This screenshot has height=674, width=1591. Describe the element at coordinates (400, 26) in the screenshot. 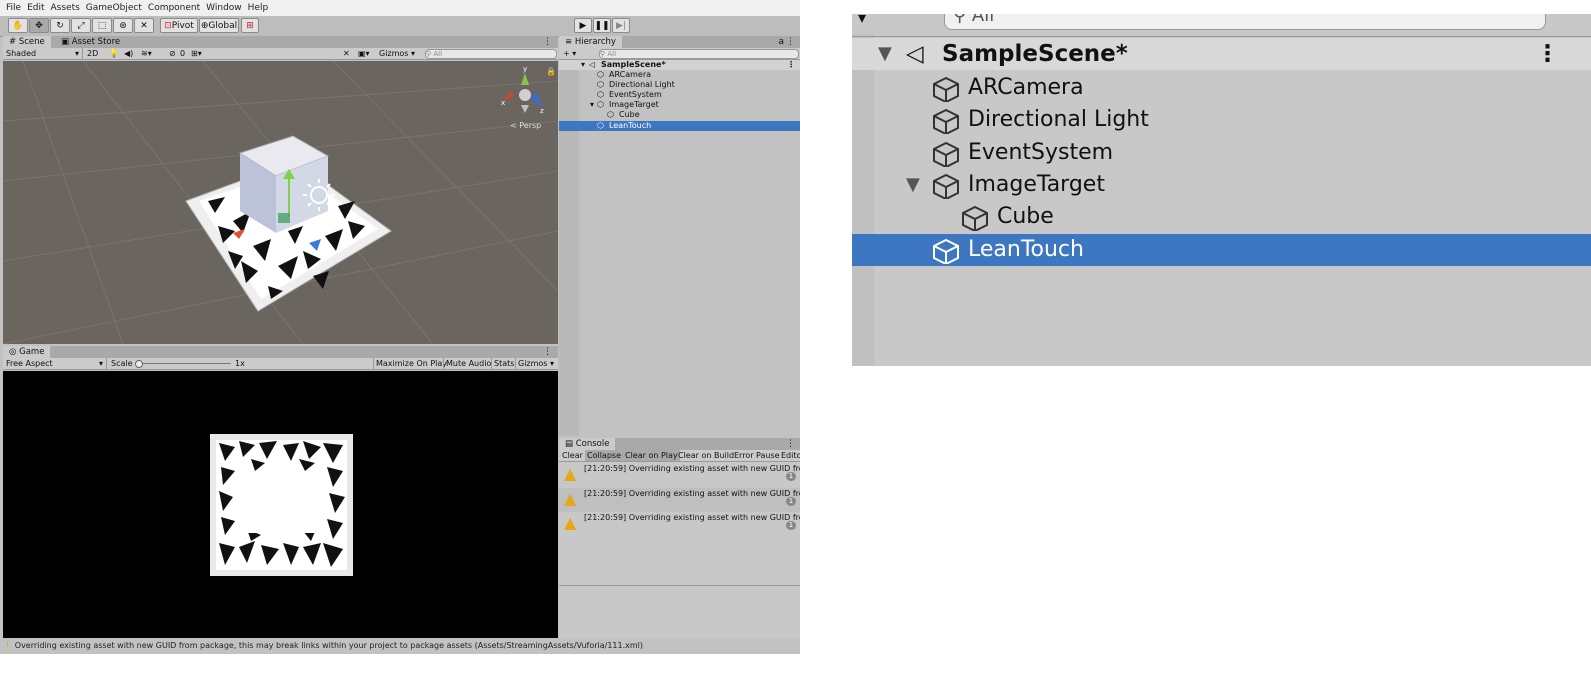

I see `main-toolbar: ✋ ✥ ↻ ⤢ ⬚ ⊛ ✕ ⊡Pivot ⊕Global ⊞ ▶ ❚❚ ▶|` at that location.